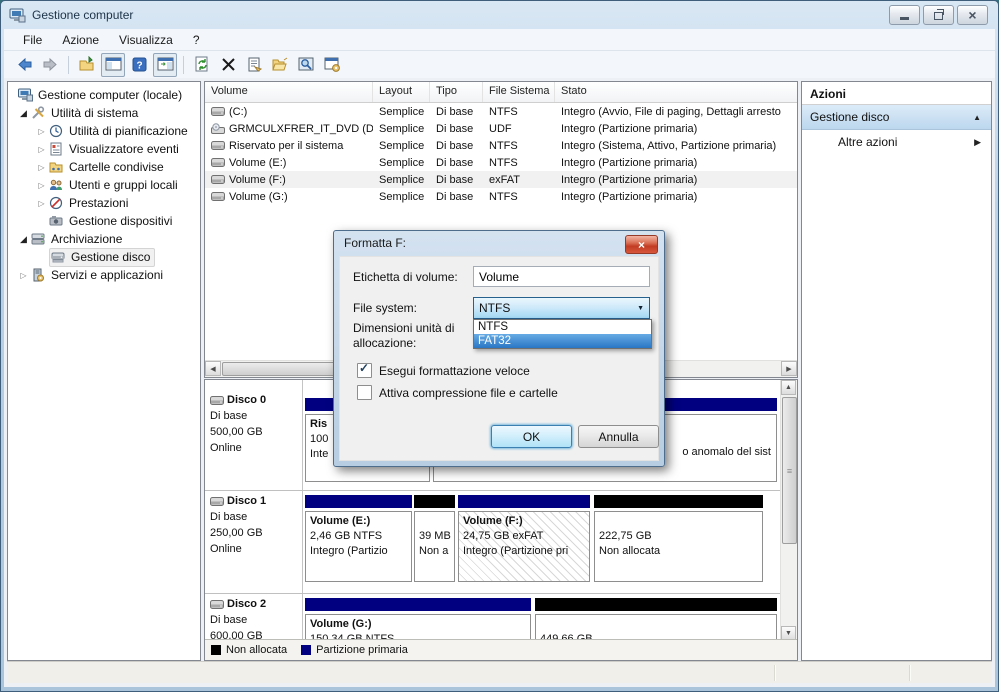 Image resolution: width=999 pixels, height=692 pixels. What do you see at coordinates (17, 15) in the screenshot?
I see `computer-icon` at bounding box center [17, 15].